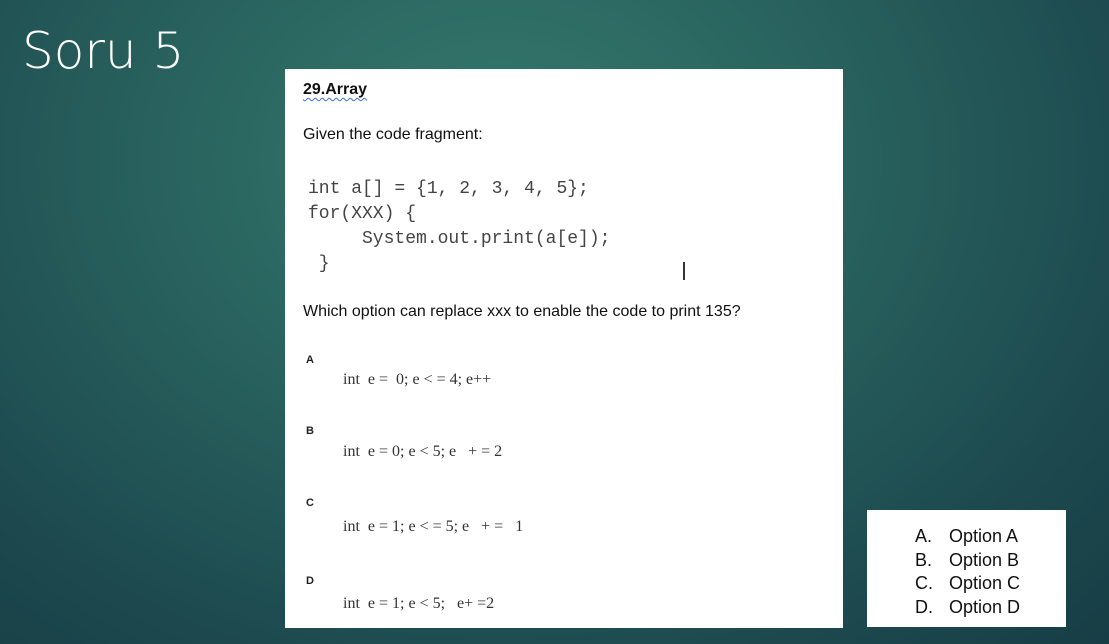 The width and height of the screenshot is (1109, 644). Describe the element at coordinates (393, 134) in the screenshot. I see `question-intro: Given the code fragment:` at that location.